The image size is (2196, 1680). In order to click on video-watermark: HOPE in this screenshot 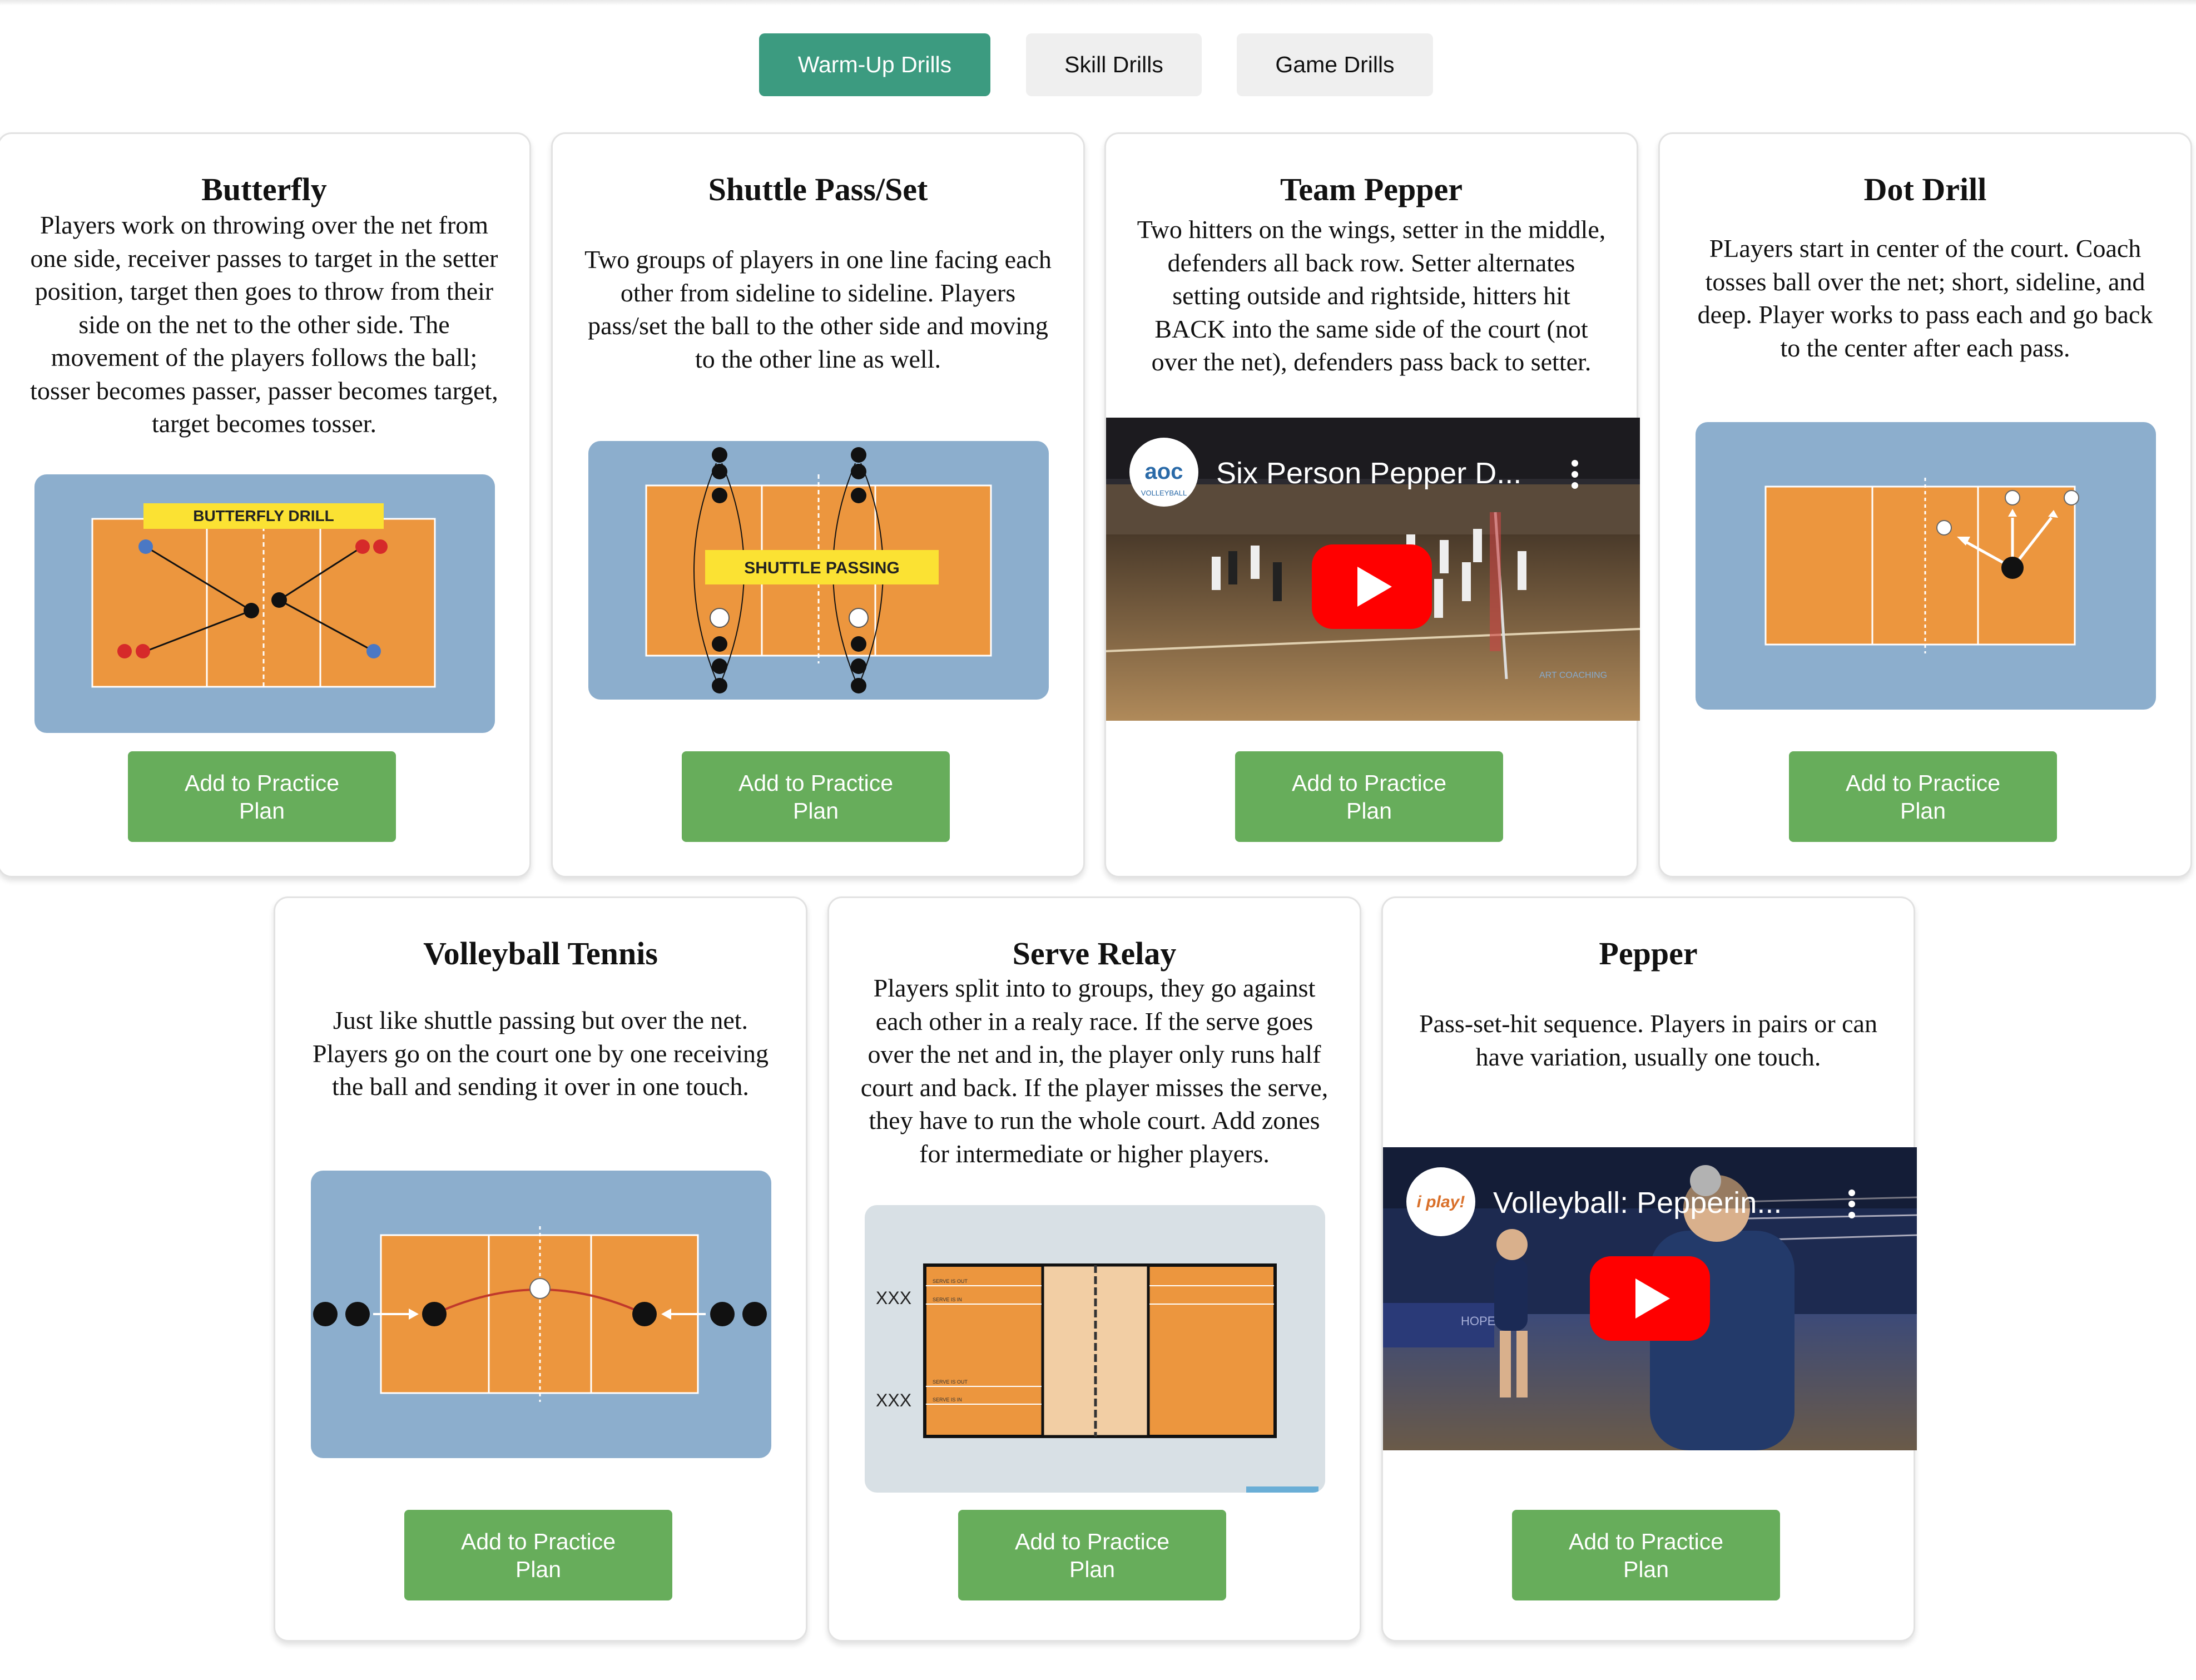, I will do `click(1478, 1321)`.